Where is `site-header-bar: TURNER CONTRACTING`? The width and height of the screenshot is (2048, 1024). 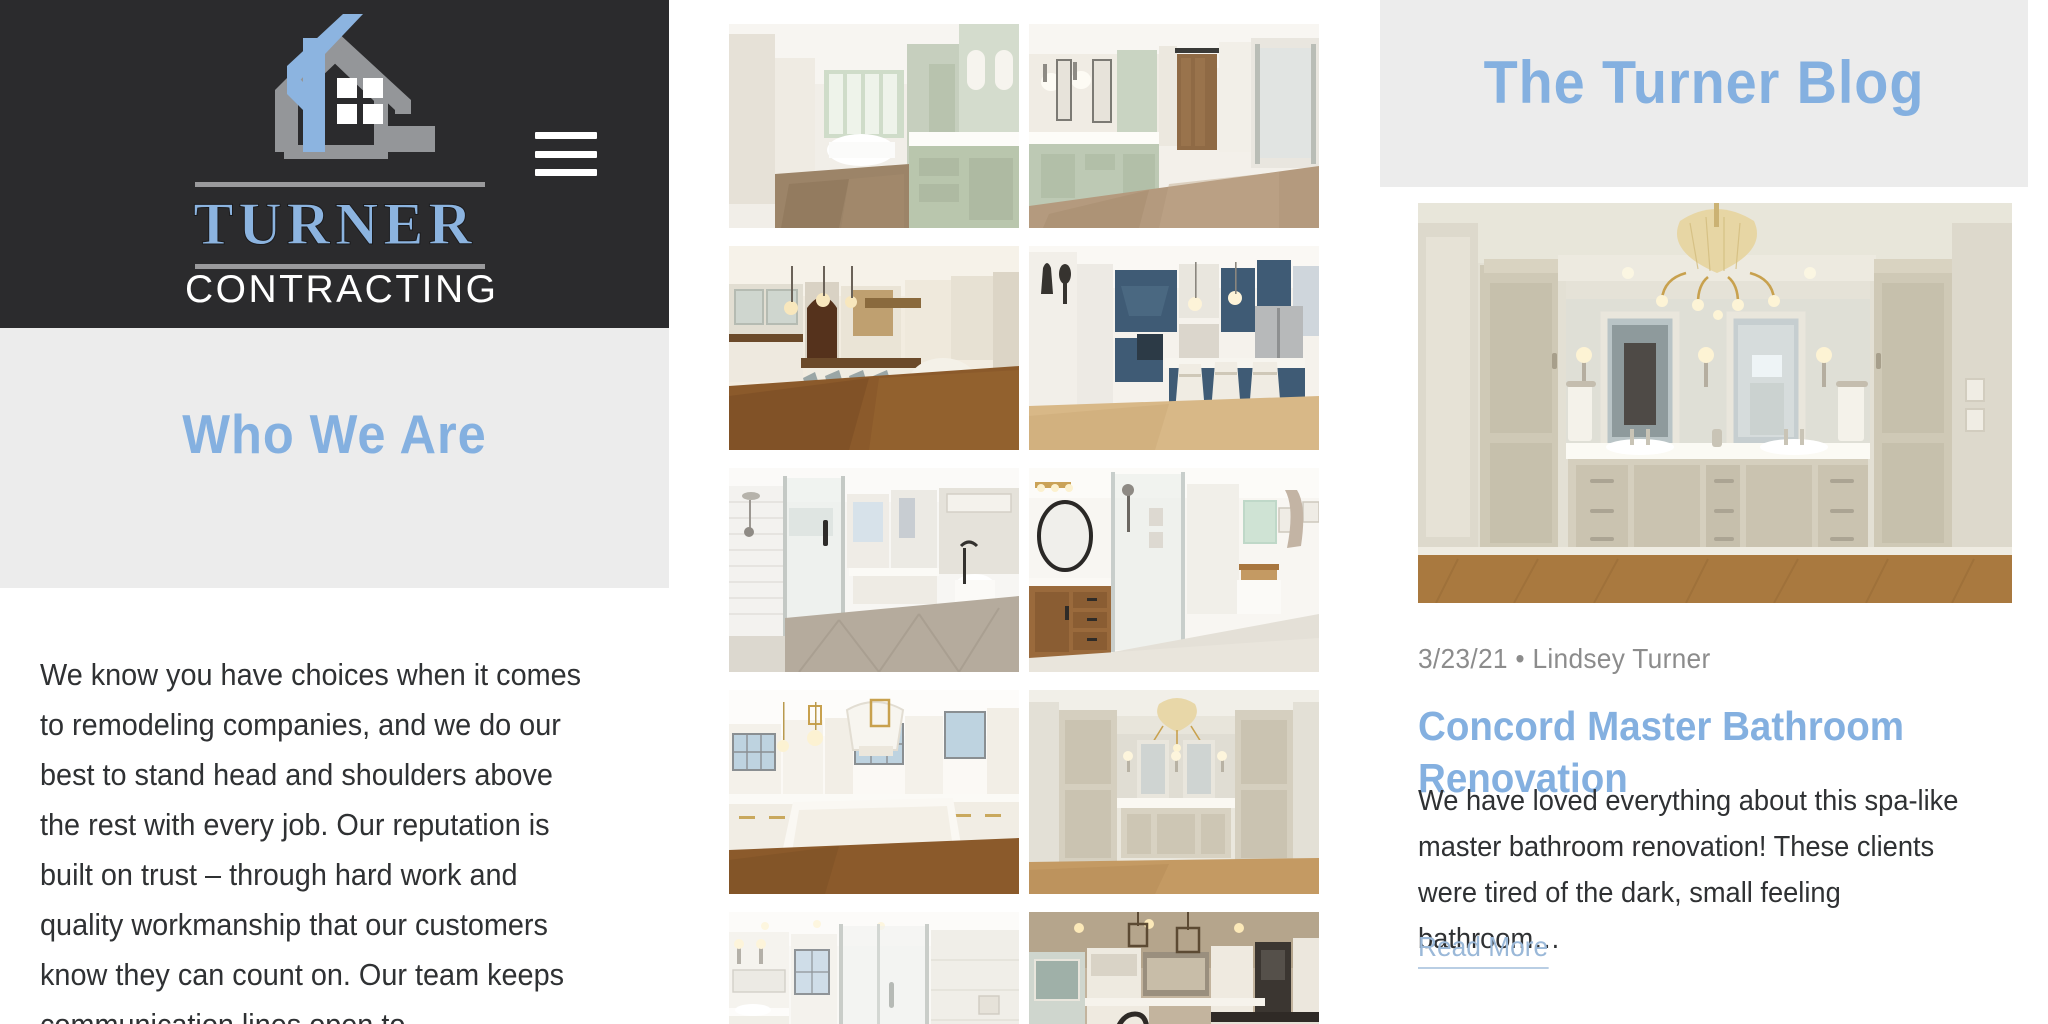 site-header-bar: TURNER CONTRACTING is located at coordinates (334, 164).